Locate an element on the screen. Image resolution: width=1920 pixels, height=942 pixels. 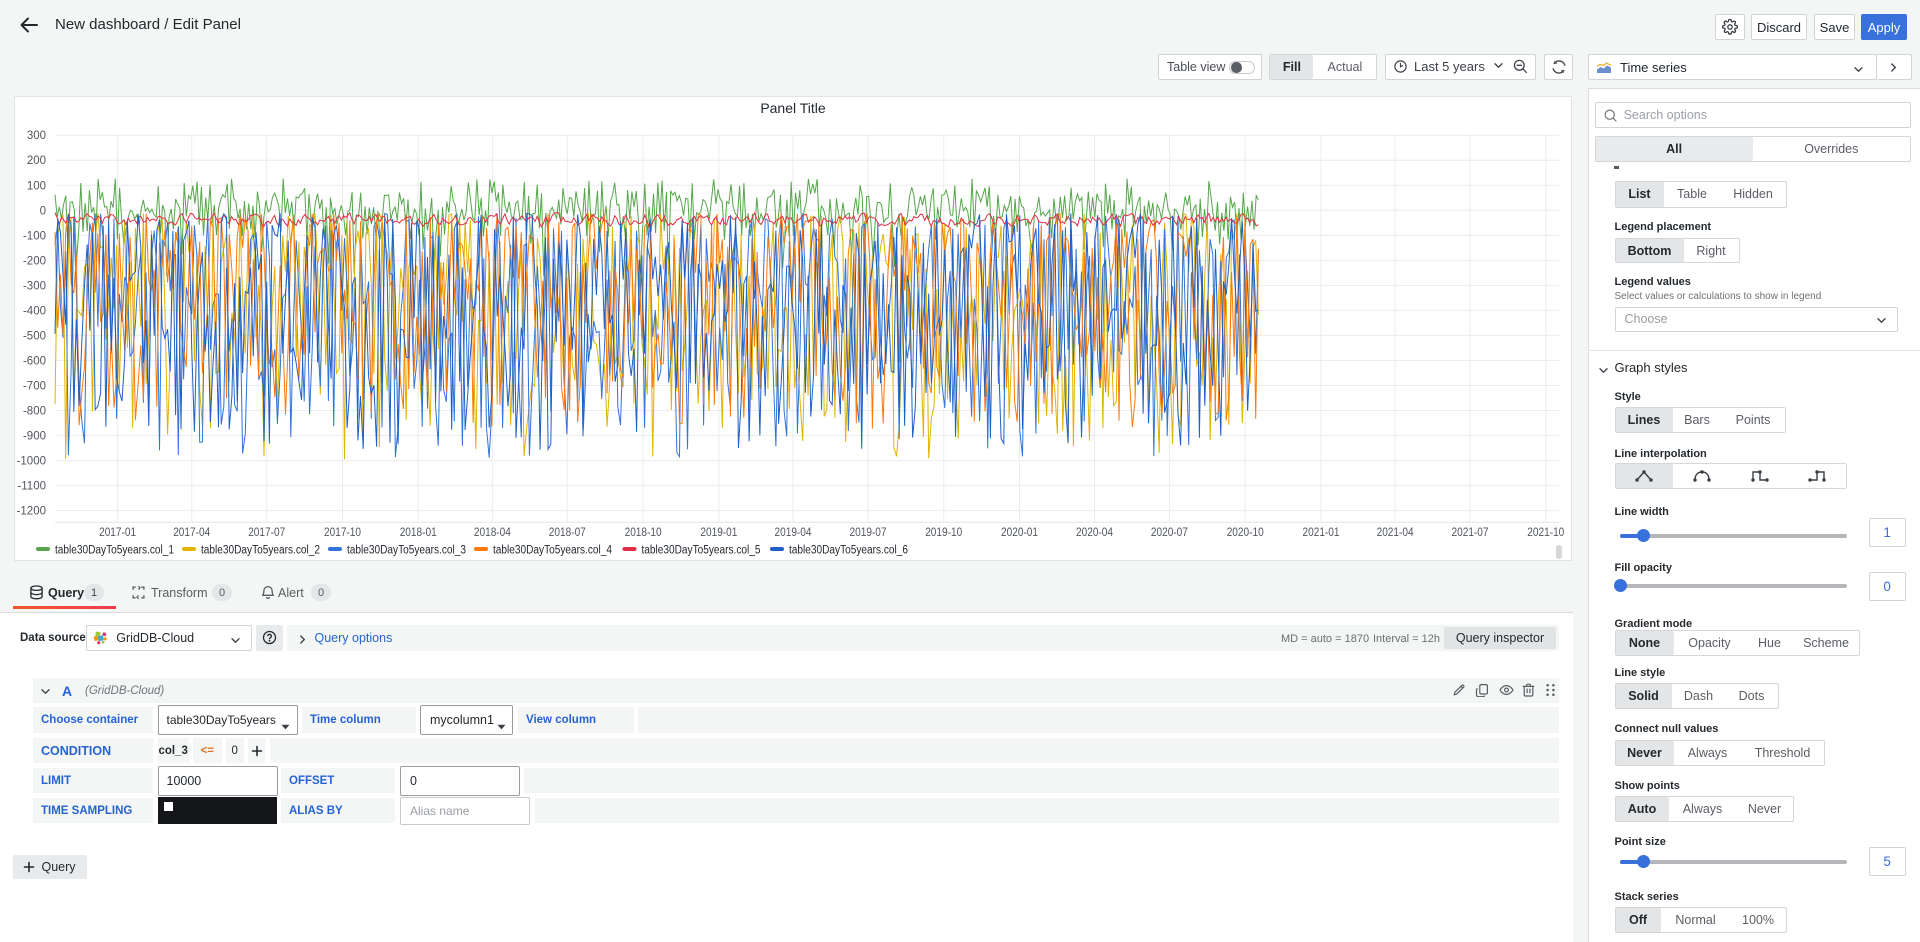
svg-text: -300 is located at coordinates (34, 286).